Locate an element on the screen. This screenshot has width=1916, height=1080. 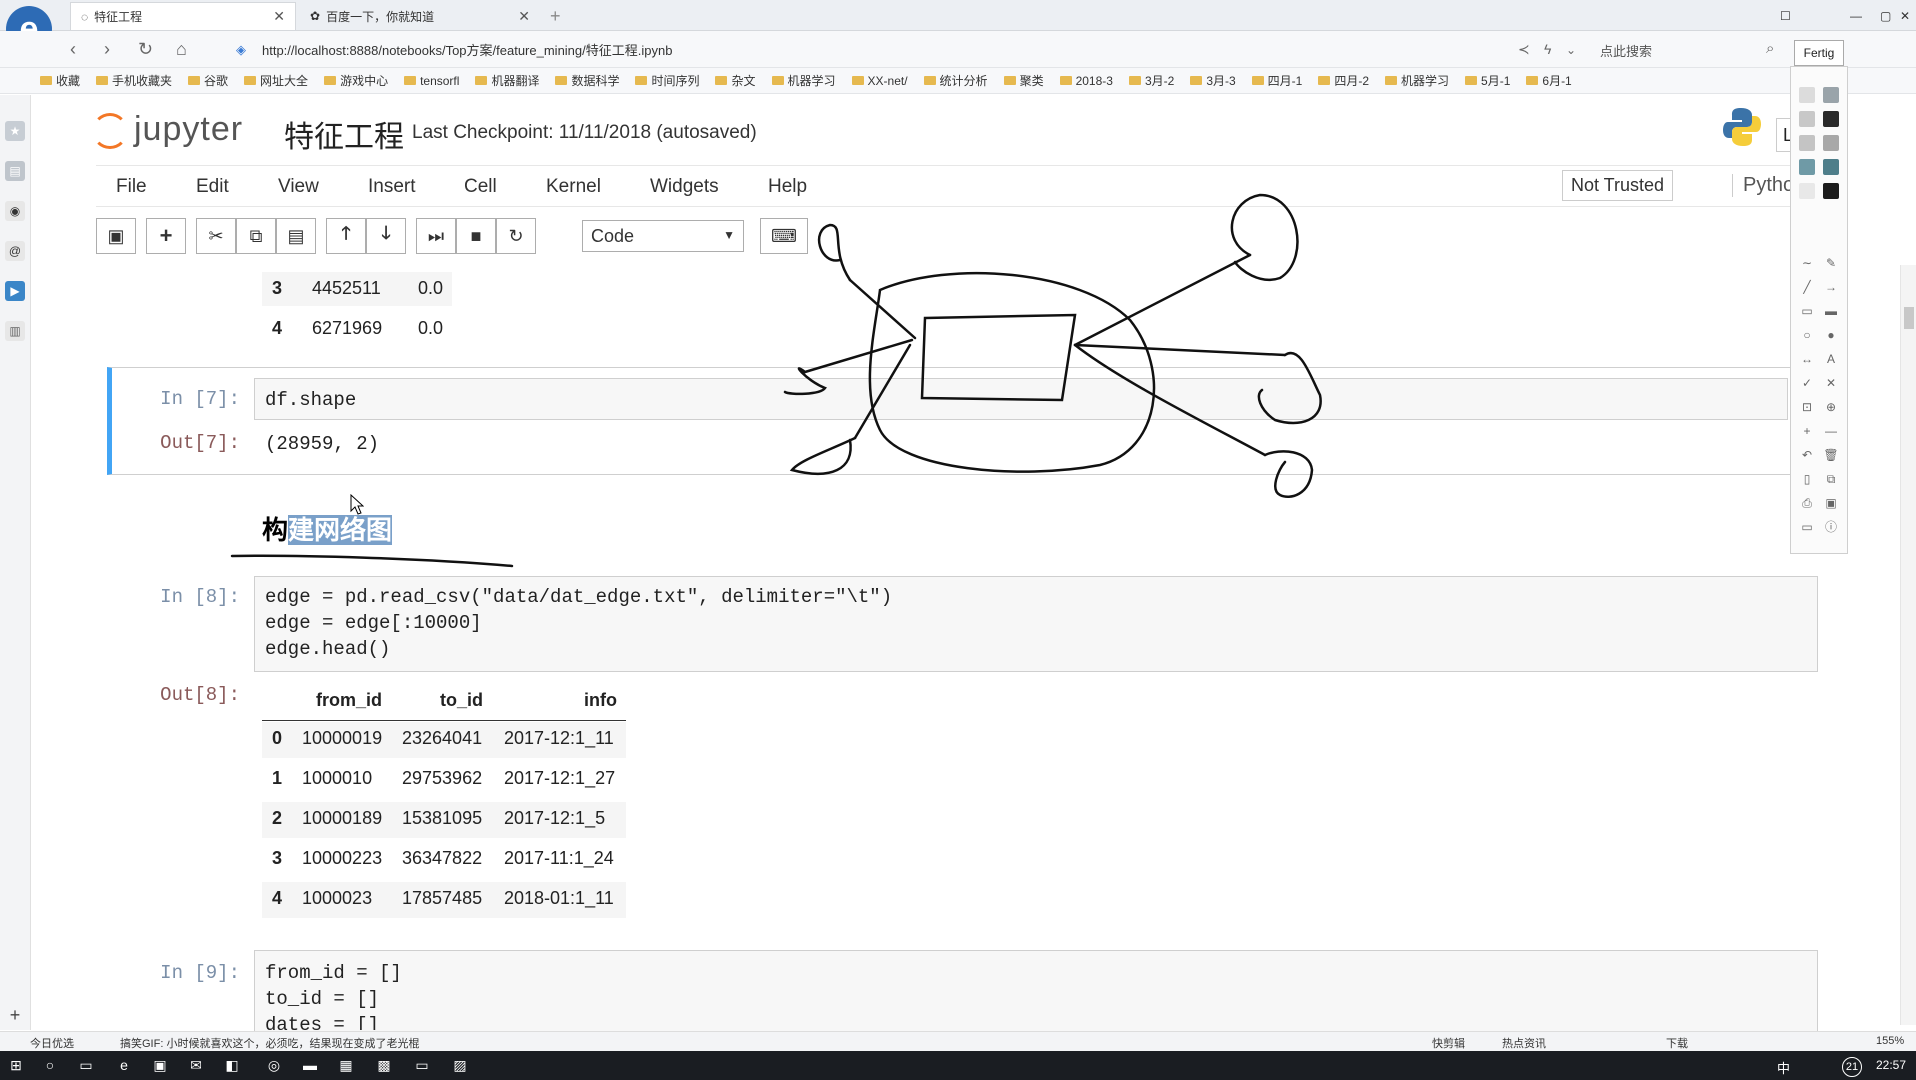
zoom-level: 155% is located at coordinates (1890, 1041).